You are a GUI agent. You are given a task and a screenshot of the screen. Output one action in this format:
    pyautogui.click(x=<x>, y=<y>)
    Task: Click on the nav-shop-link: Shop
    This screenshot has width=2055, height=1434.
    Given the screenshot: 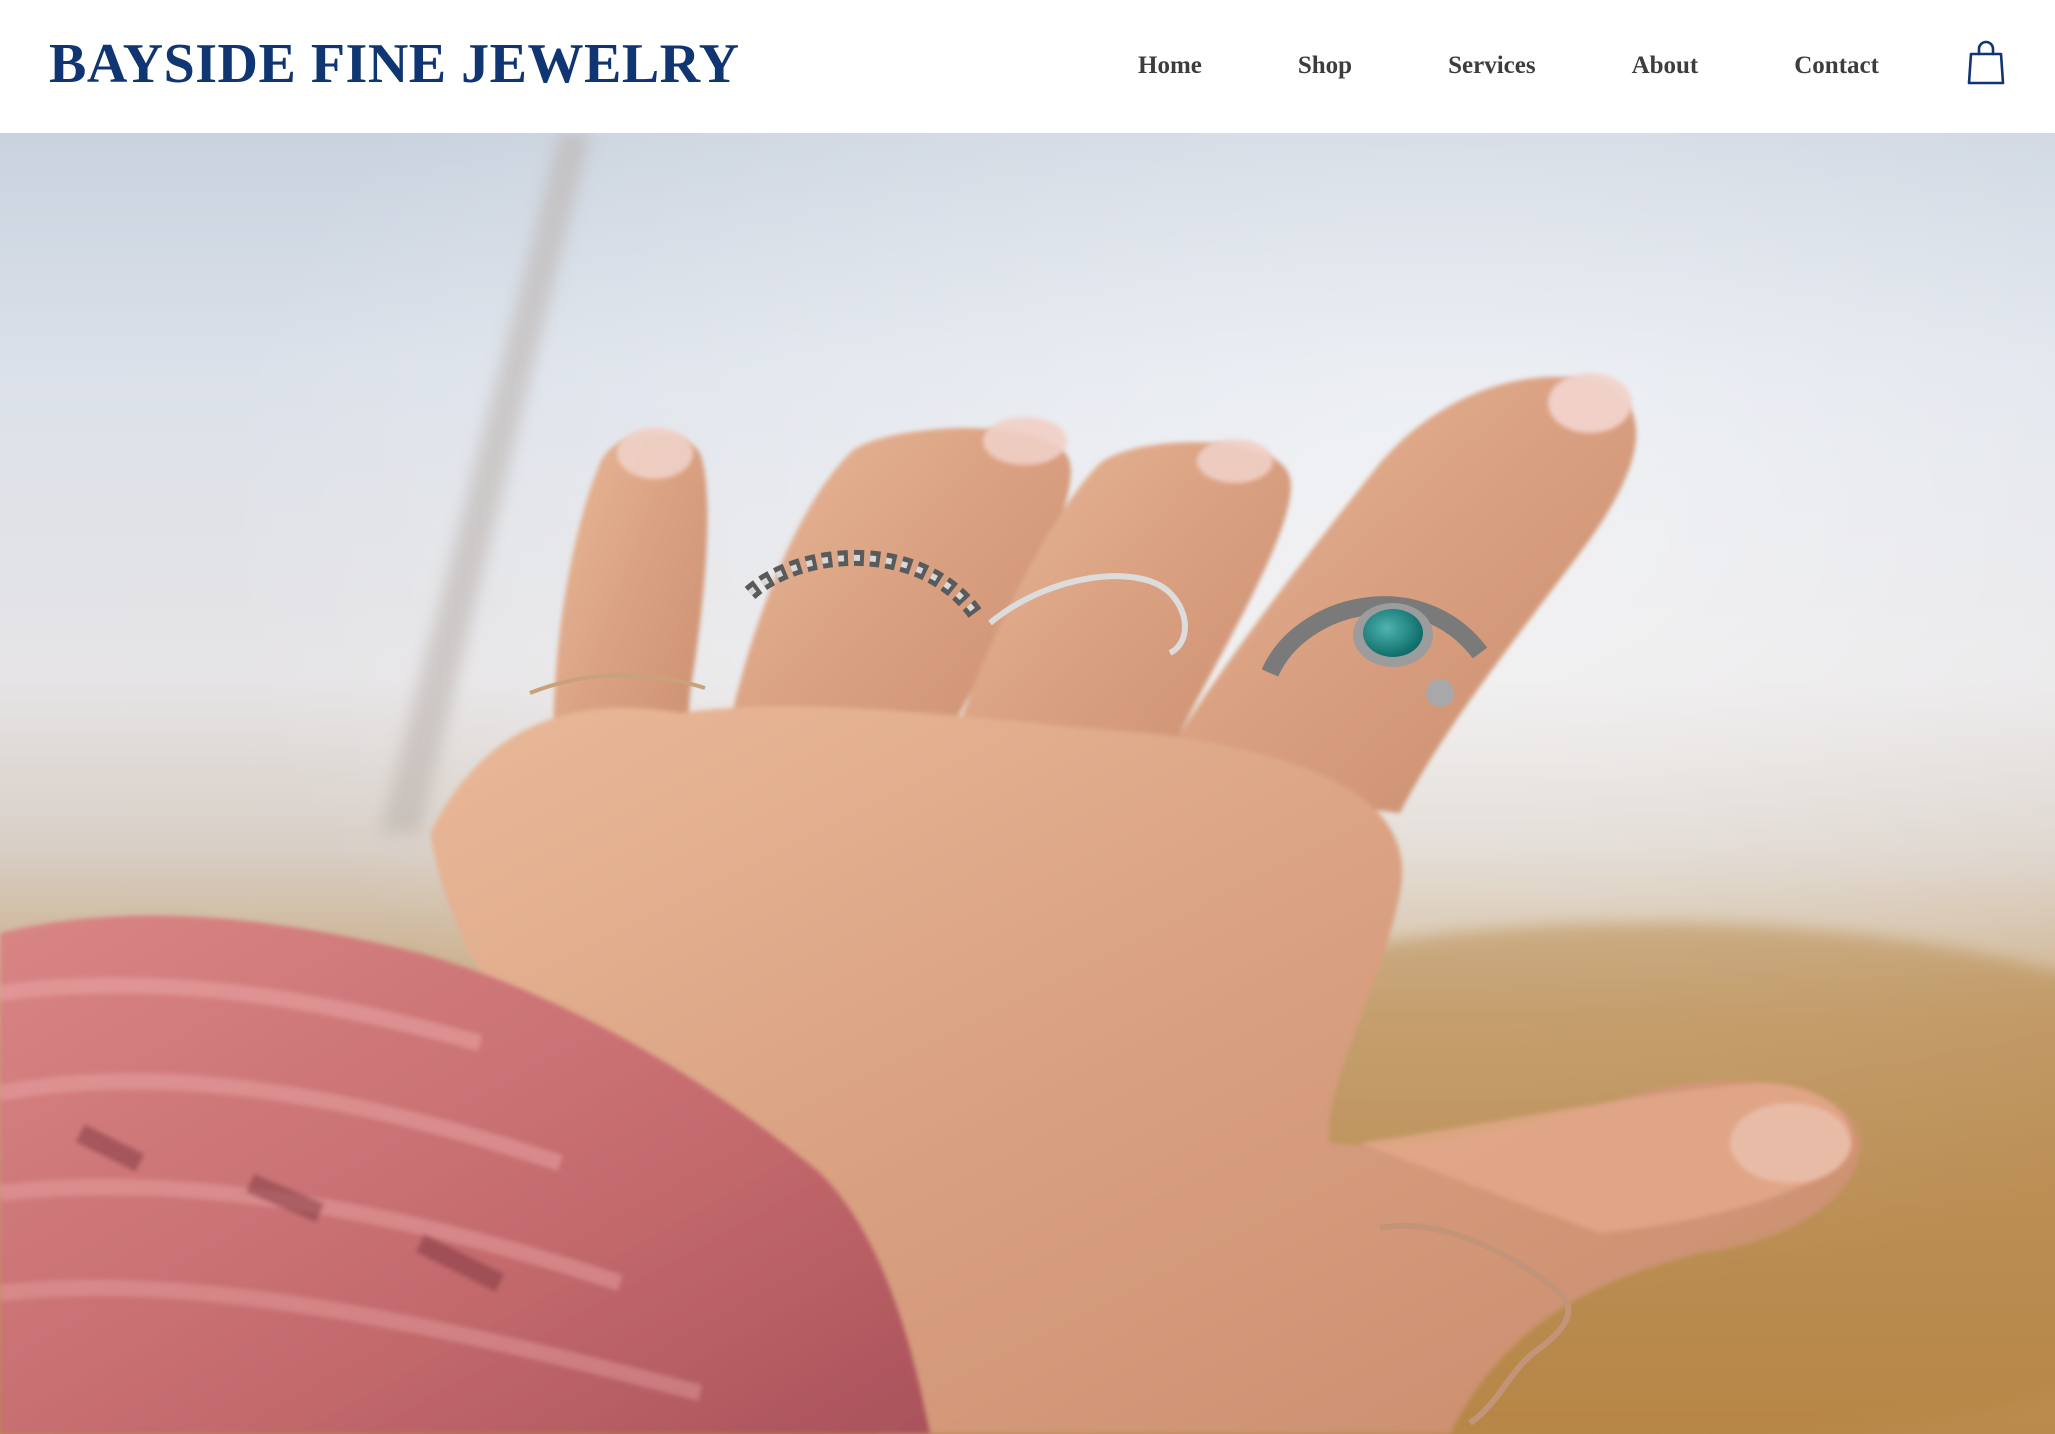 What is the action you would take?
    pyautogui.click(x=1325, y=66)
    